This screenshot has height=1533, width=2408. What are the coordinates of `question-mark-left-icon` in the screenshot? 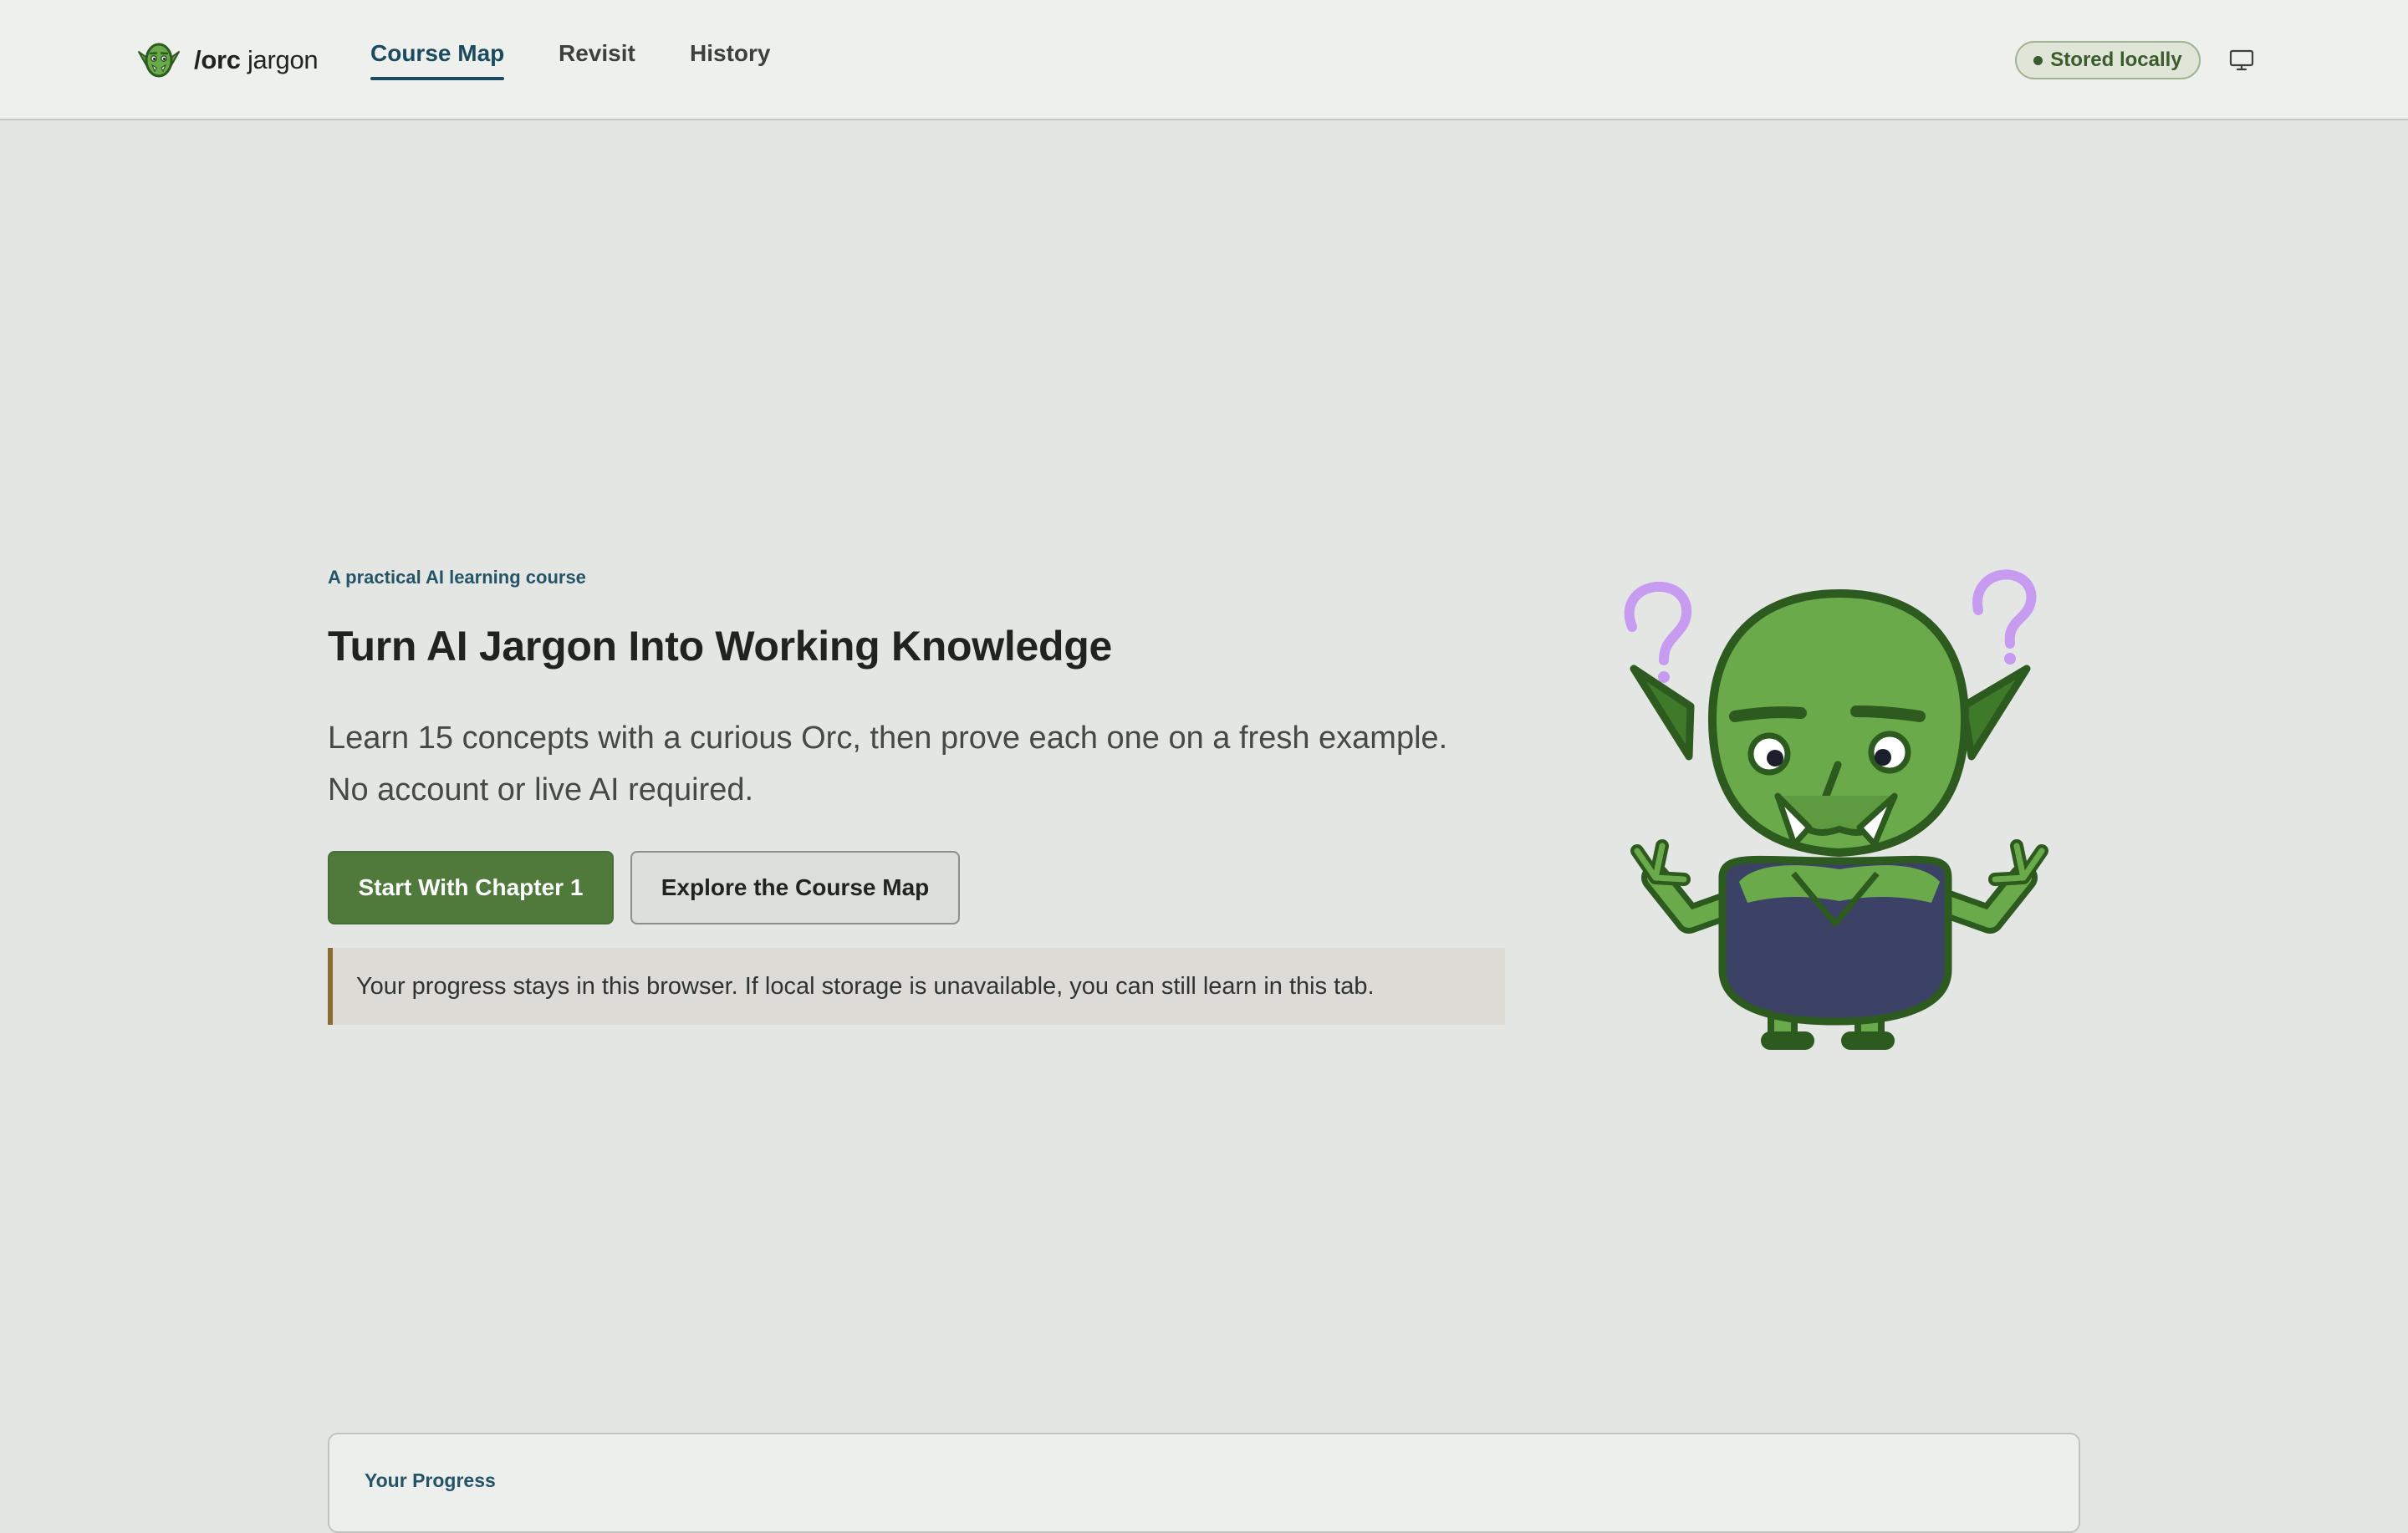 It's located at (1658, 623).